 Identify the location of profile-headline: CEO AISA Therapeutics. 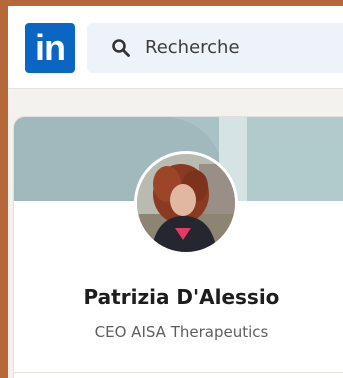
(181, 332).